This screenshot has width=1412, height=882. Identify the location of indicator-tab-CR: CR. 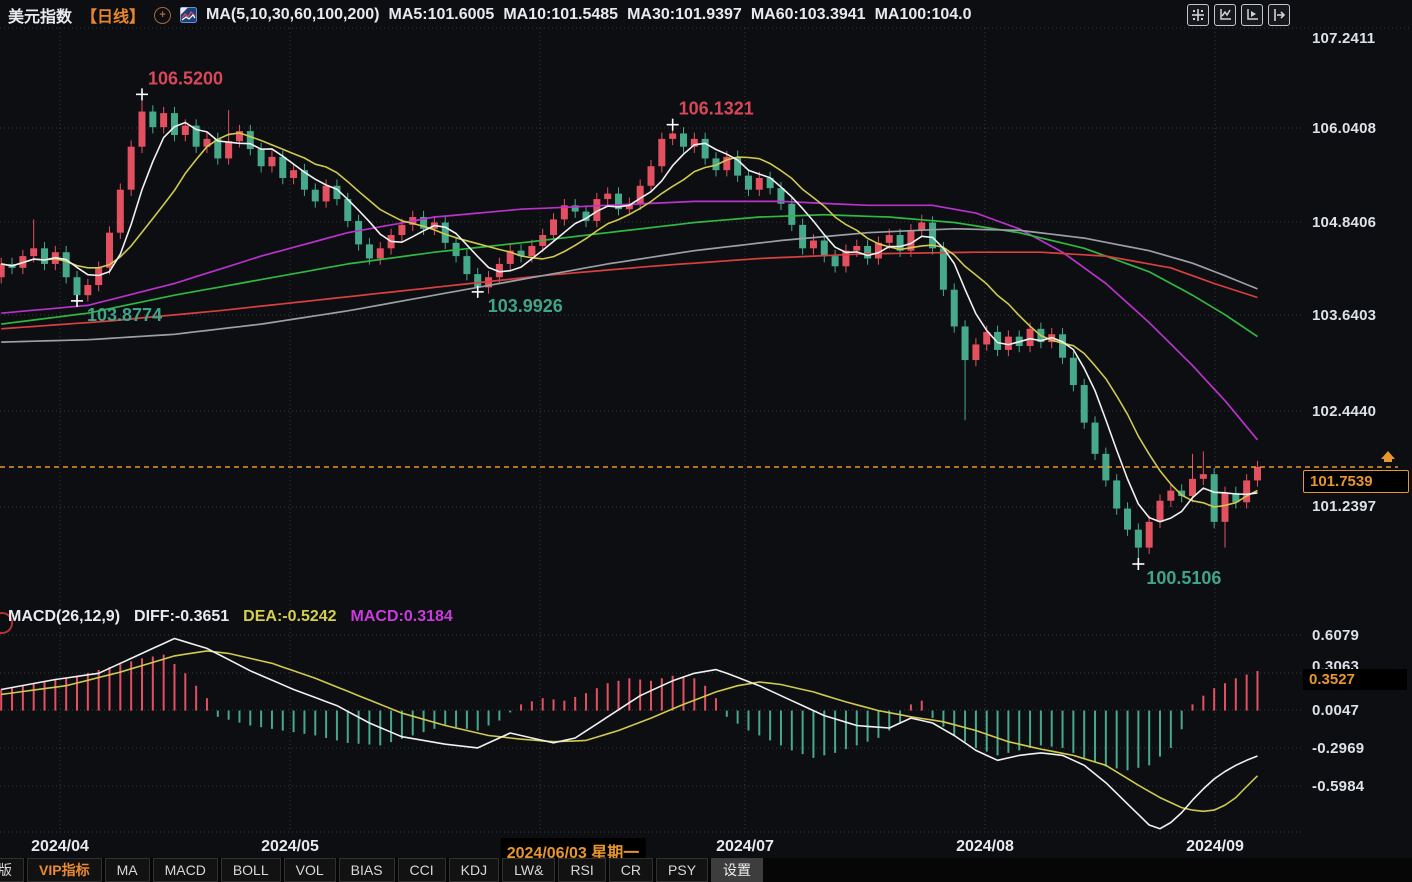
(631, 870).